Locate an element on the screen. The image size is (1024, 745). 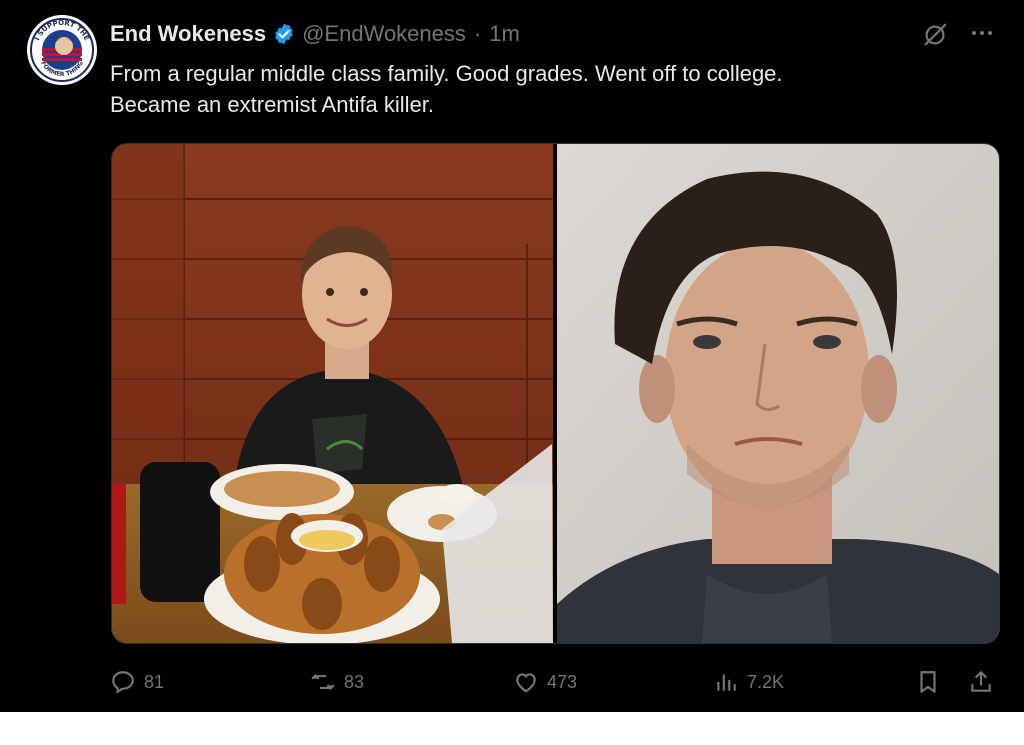
repost-button: 83 is located at coordinates (337, 682).